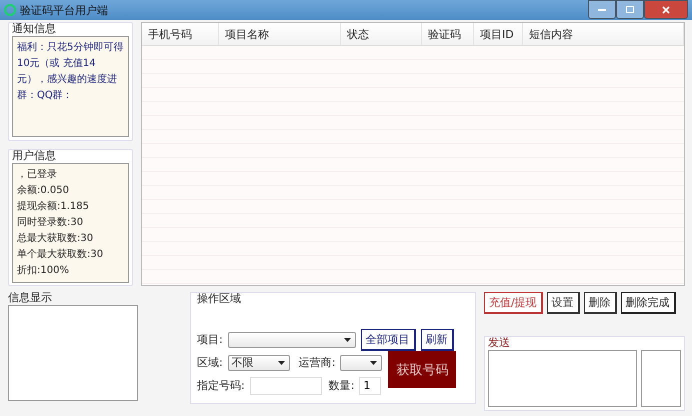 This screenshot has width=692, height=416. What do you see at coordinates (60, 255) in the screenshot?
I see `user-info-line: 单个最大获取数:30` at bounding box center [60, 255].